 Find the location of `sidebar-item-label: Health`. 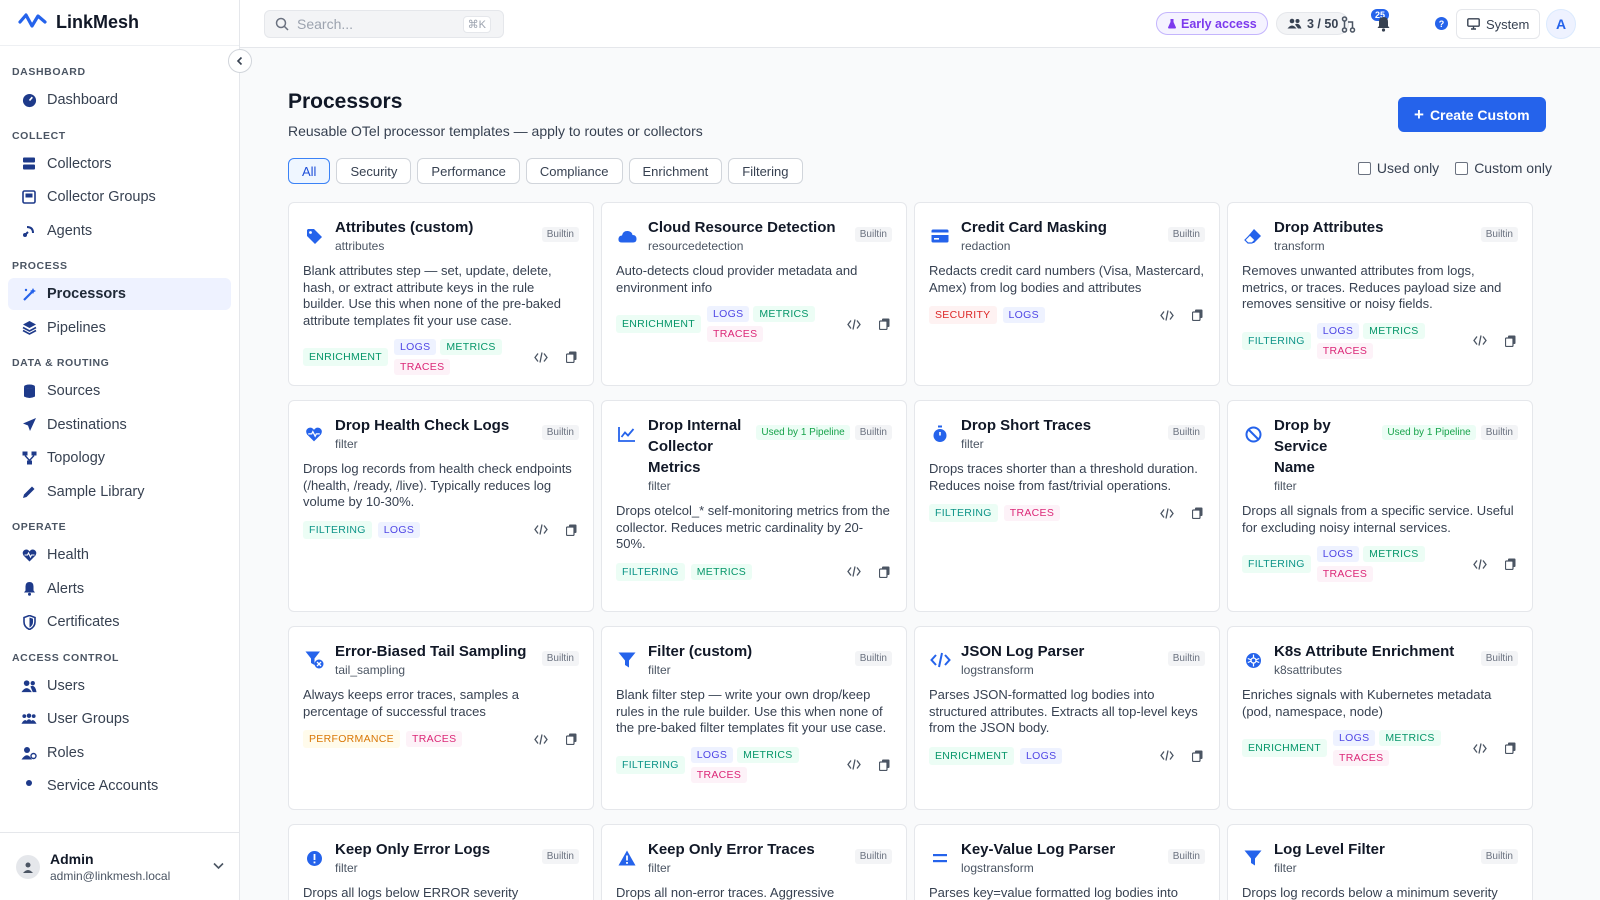

sidebar-item-label: Health is located at coordinates (68, 555).